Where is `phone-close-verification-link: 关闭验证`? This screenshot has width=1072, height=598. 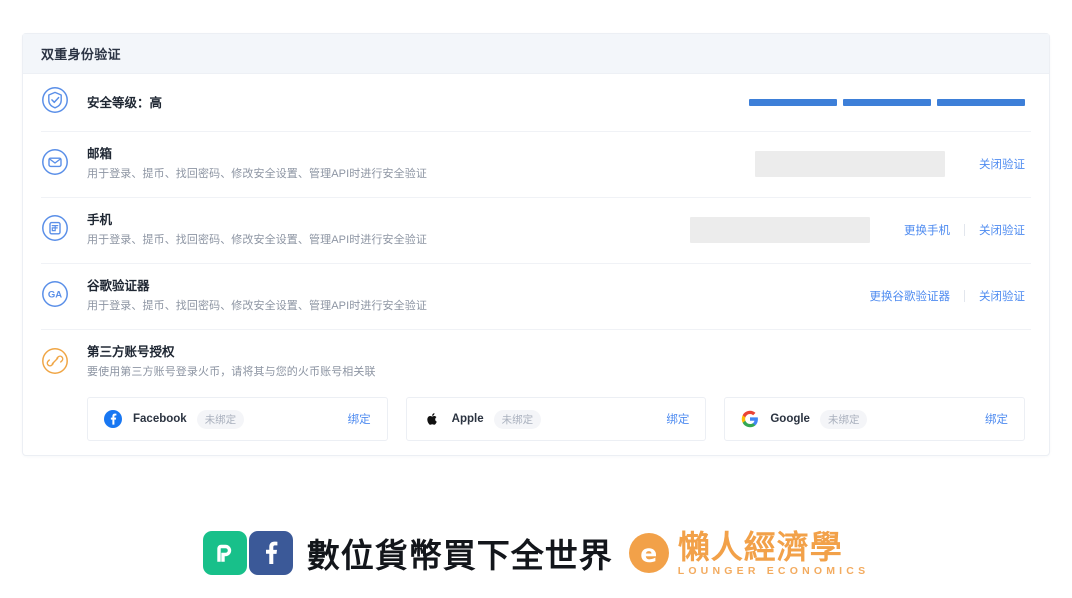
phone-close-verification-link: 关闭验证 is located at coordinates (995, 230).